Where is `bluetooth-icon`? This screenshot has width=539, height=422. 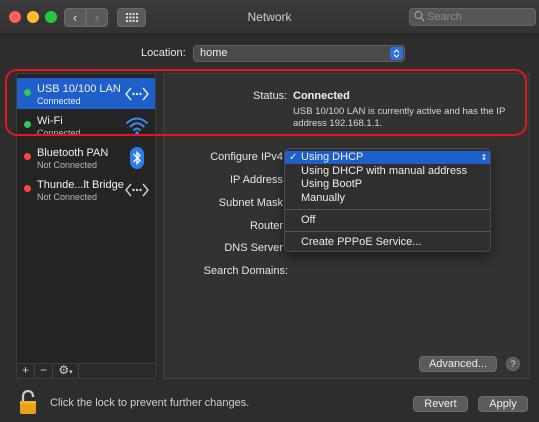 bluetooth-icon is located at coordinates (137, 158).